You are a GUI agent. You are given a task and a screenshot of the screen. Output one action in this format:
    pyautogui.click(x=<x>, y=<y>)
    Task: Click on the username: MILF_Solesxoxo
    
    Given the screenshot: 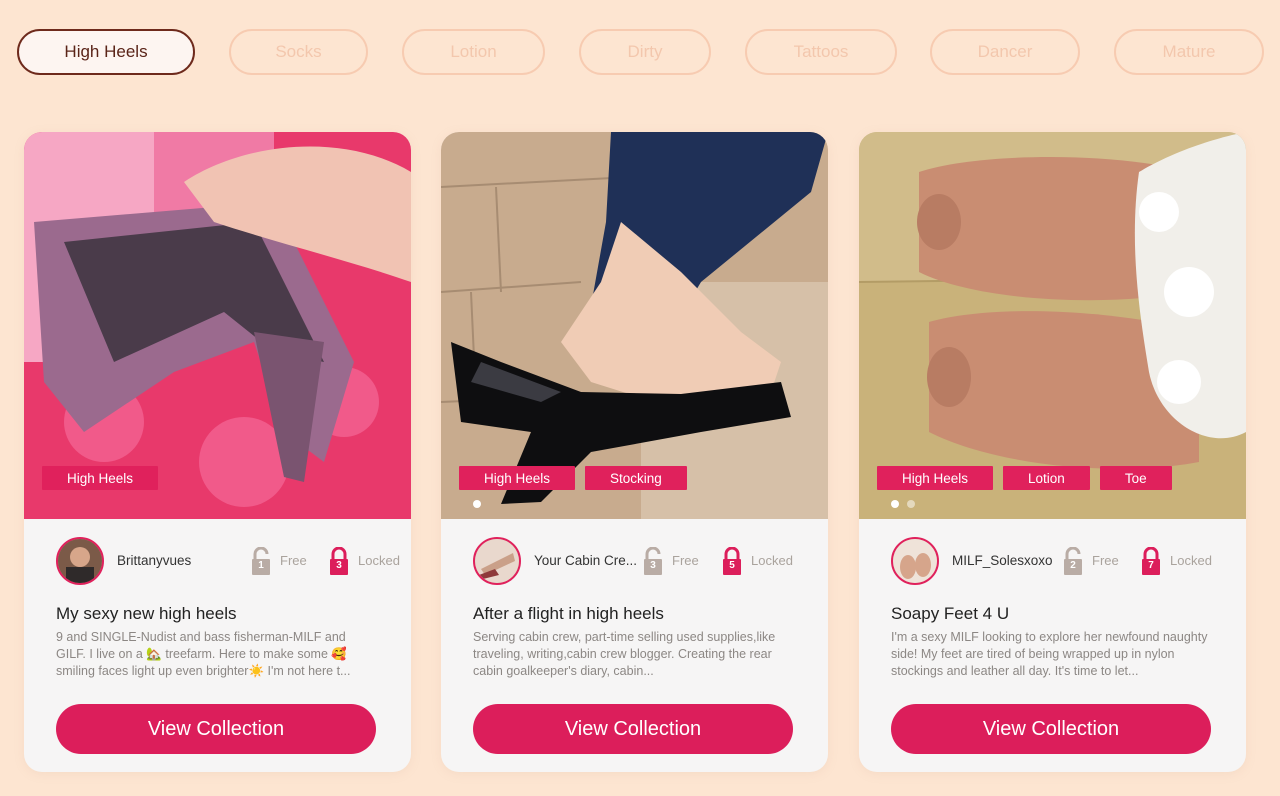 What is the action you would take?
    pyautogui.click(x=1002, y=560)
    